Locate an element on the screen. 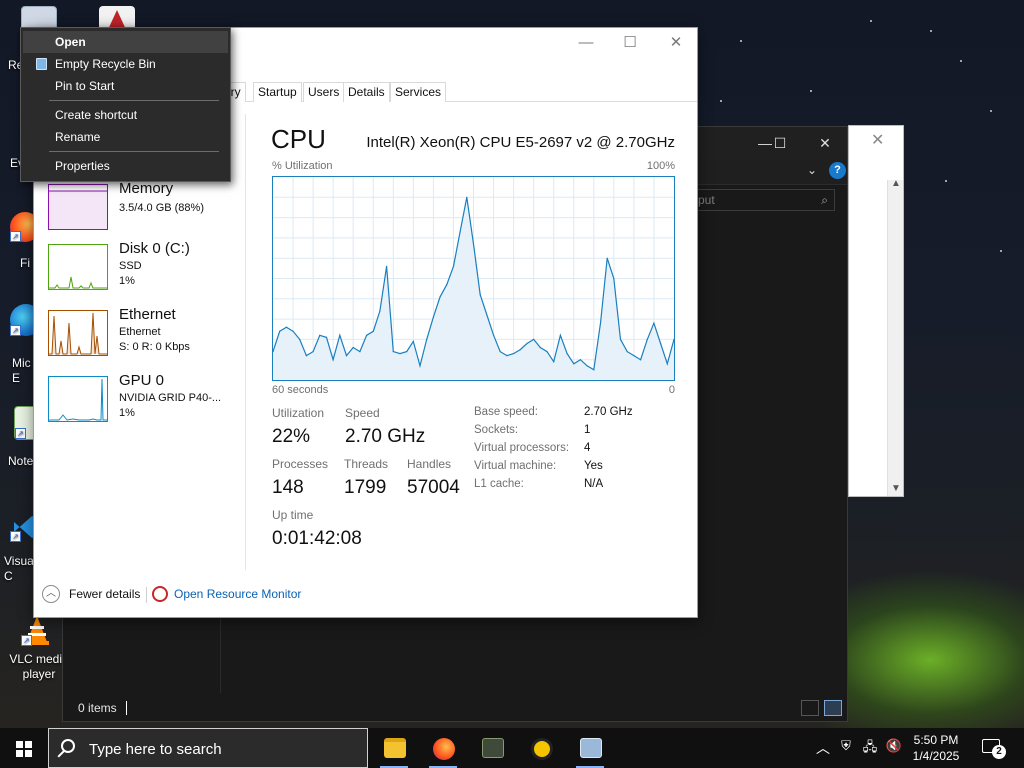 This screenshot has height=768, width=1024. fewer-details-button: ︿ Fewer details is located at coordinates (97, 595).